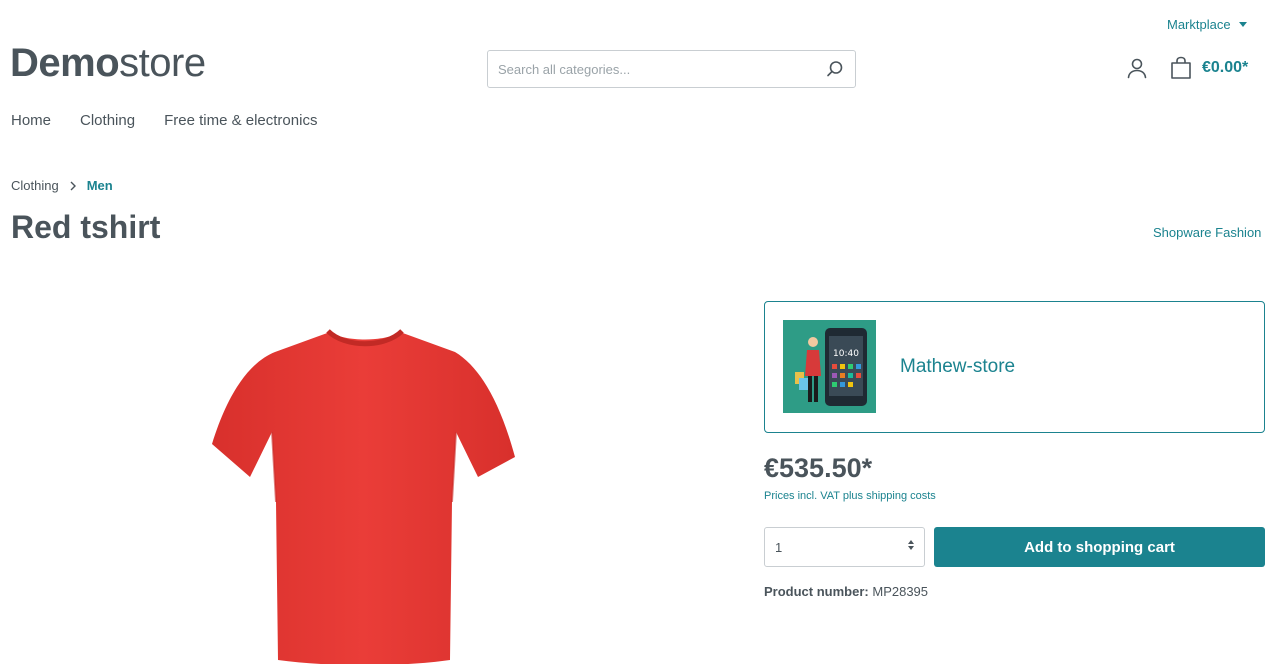  What do you see at coordinates (62, 185) in the screenshot?
I see `breadcrumb: Clothing Men` at bounding box center [62, 185].